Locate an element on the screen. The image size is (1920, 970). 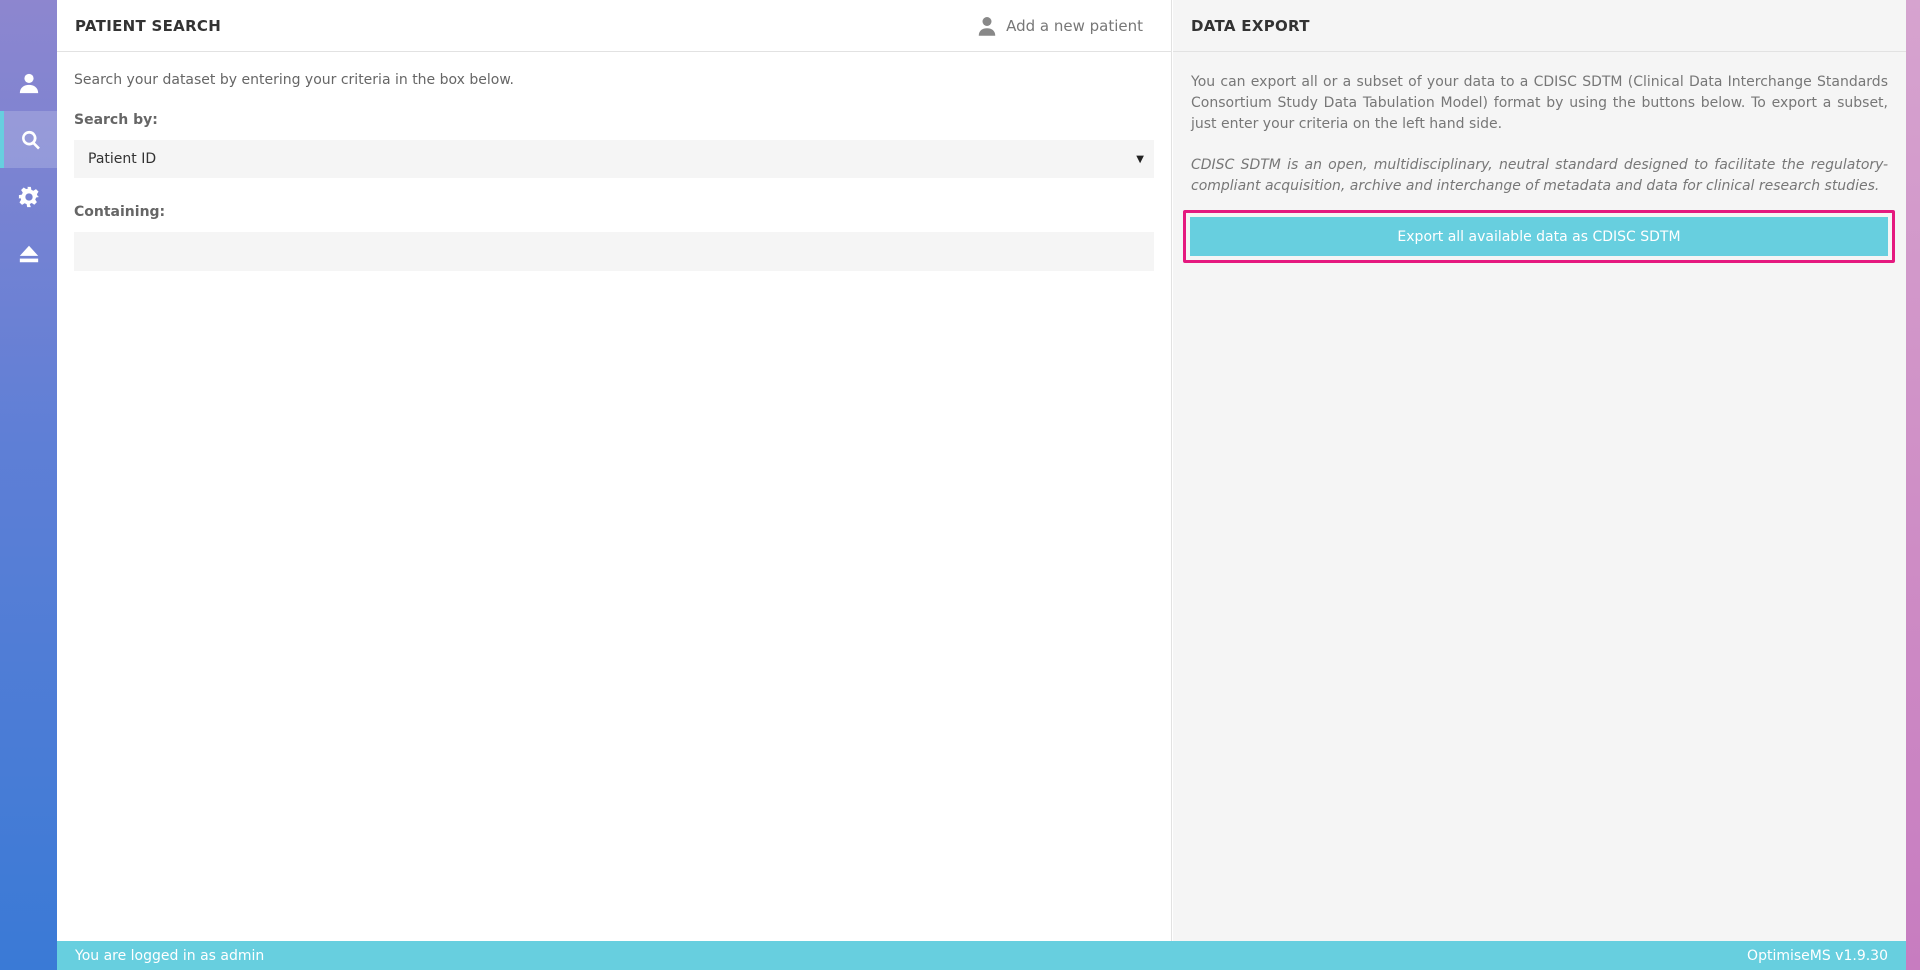
containing-input is located at coordinates (614, 251).